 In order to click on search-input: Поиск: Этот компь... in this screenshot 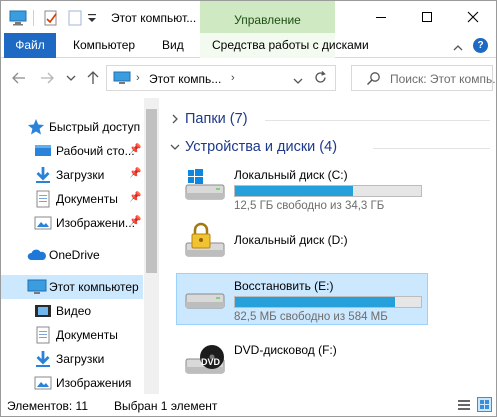, I will do `click(423, 78)`.